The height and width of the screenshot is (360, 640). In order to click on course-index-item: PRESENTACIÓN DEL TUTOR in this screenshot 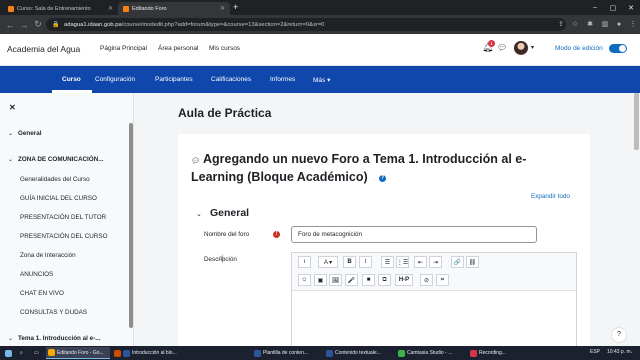, I will do `click(63, 217)`.